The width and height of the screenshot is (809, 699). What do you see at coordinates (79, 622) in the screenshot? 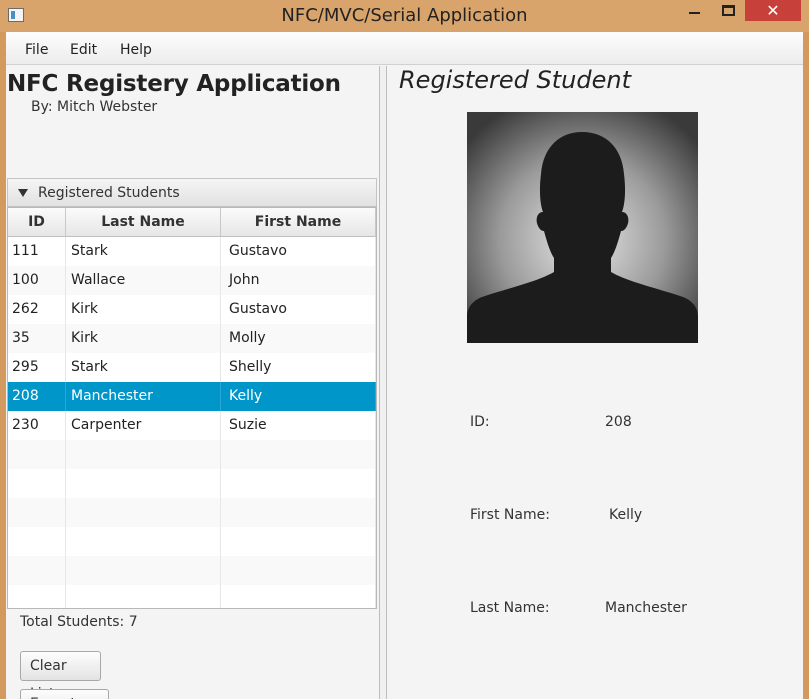
I see `total-students: Total Students: 7` at bounding box center [79, 622].